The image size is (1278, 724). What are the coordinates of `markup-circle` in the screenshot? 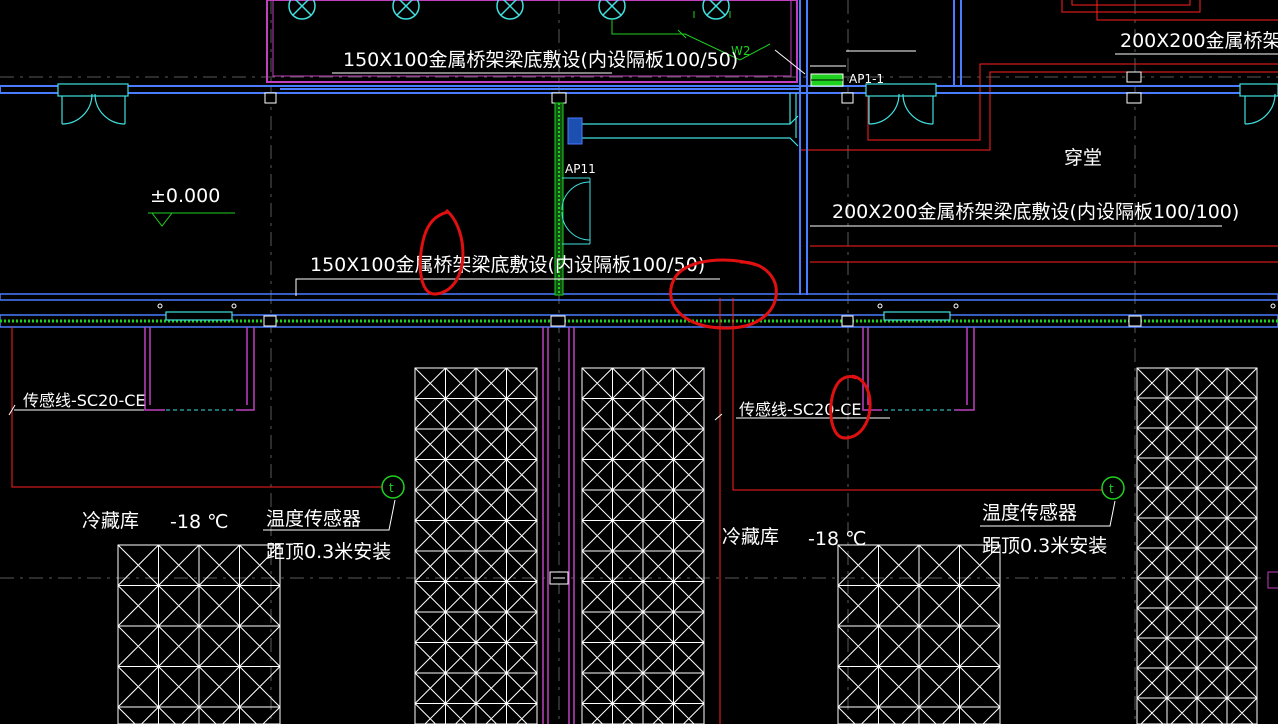 It's located at (441, 252).